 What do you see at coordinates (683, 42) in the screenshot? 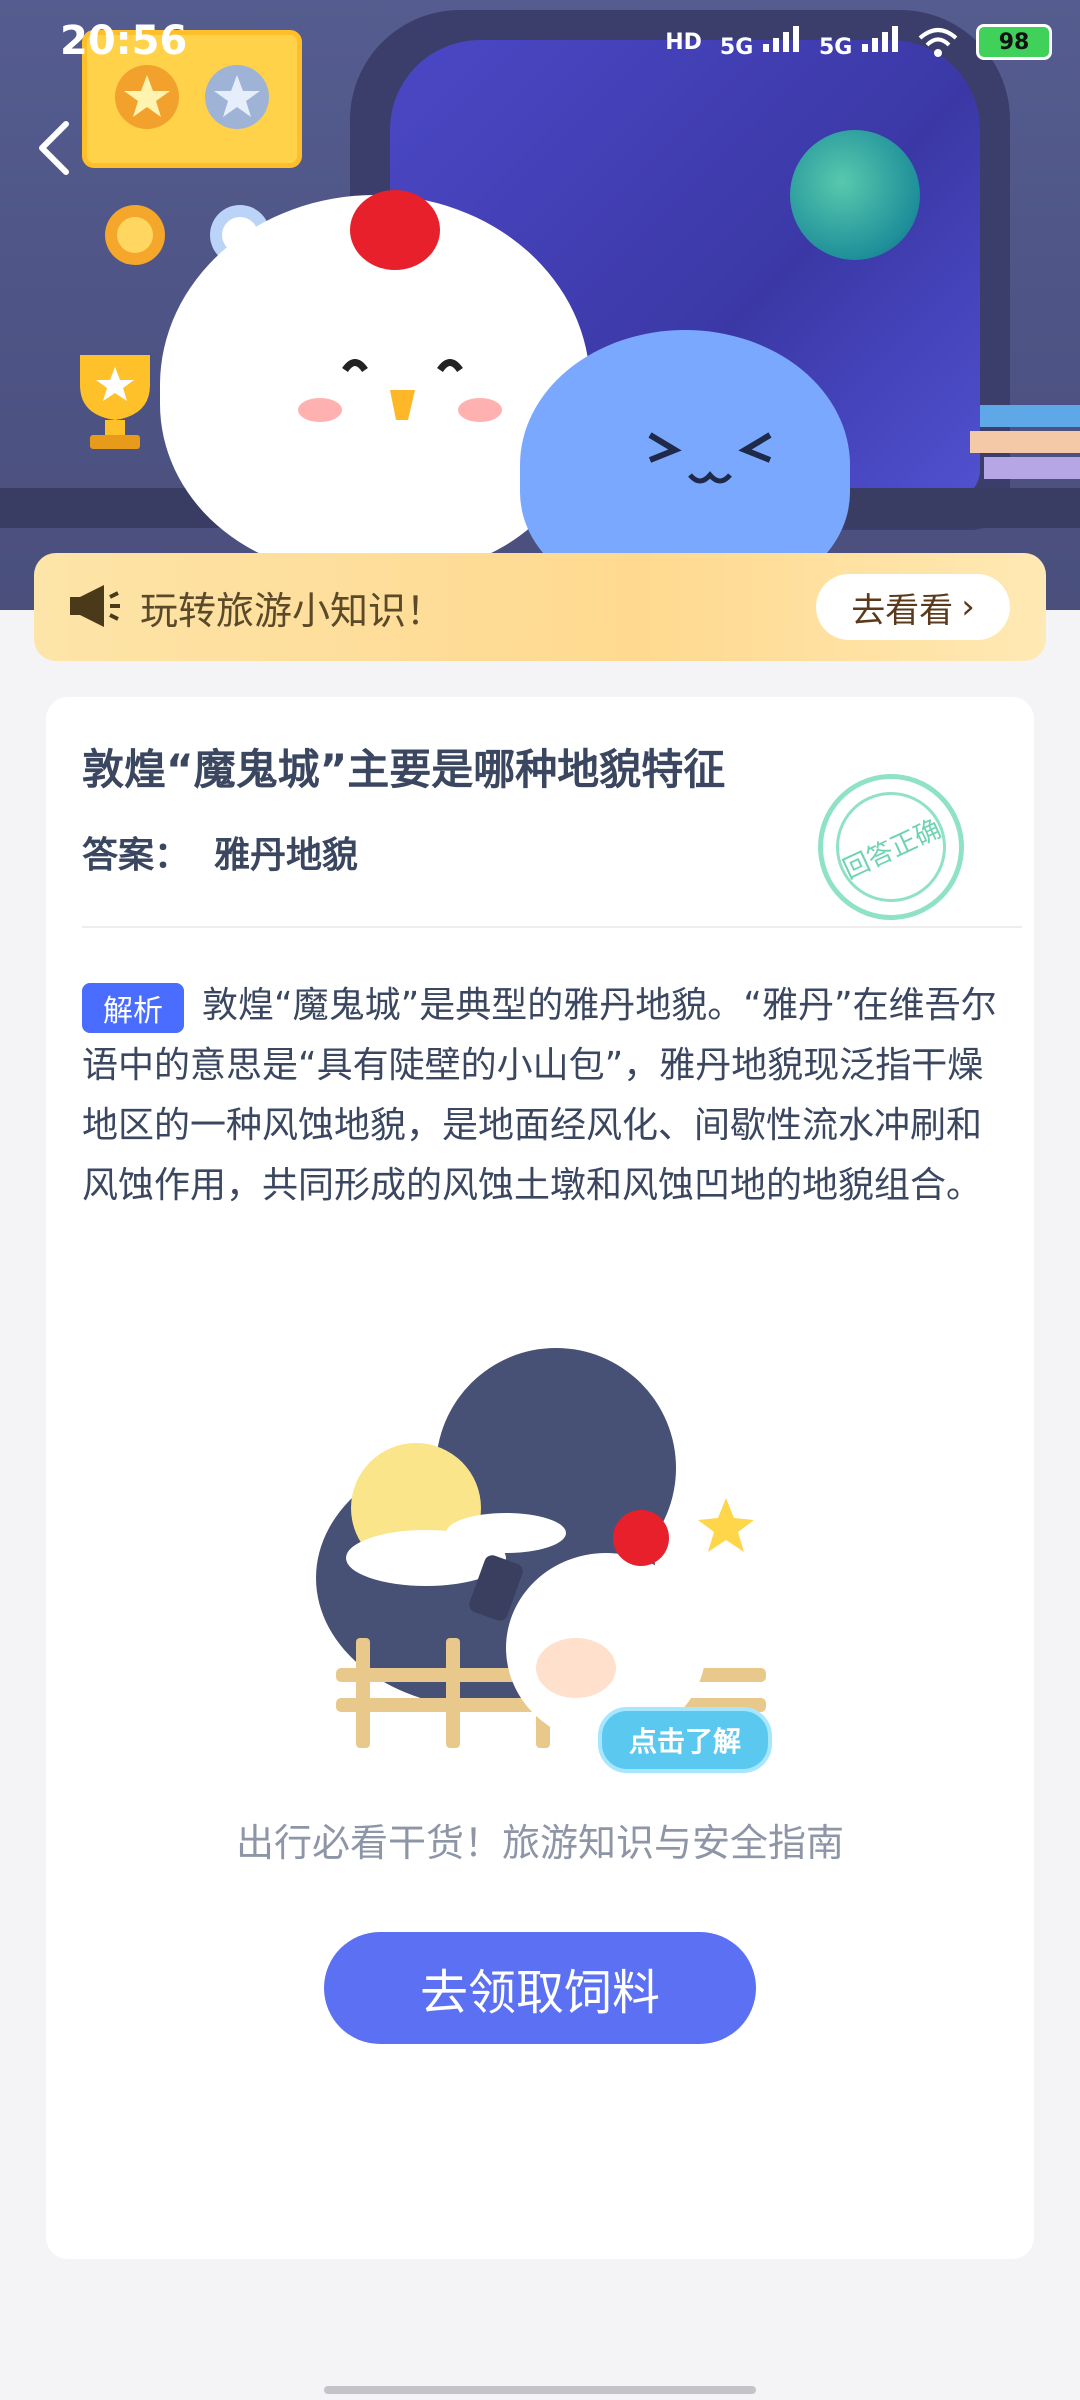
I see `hd-label: HD` at bounding box center [683, 42].